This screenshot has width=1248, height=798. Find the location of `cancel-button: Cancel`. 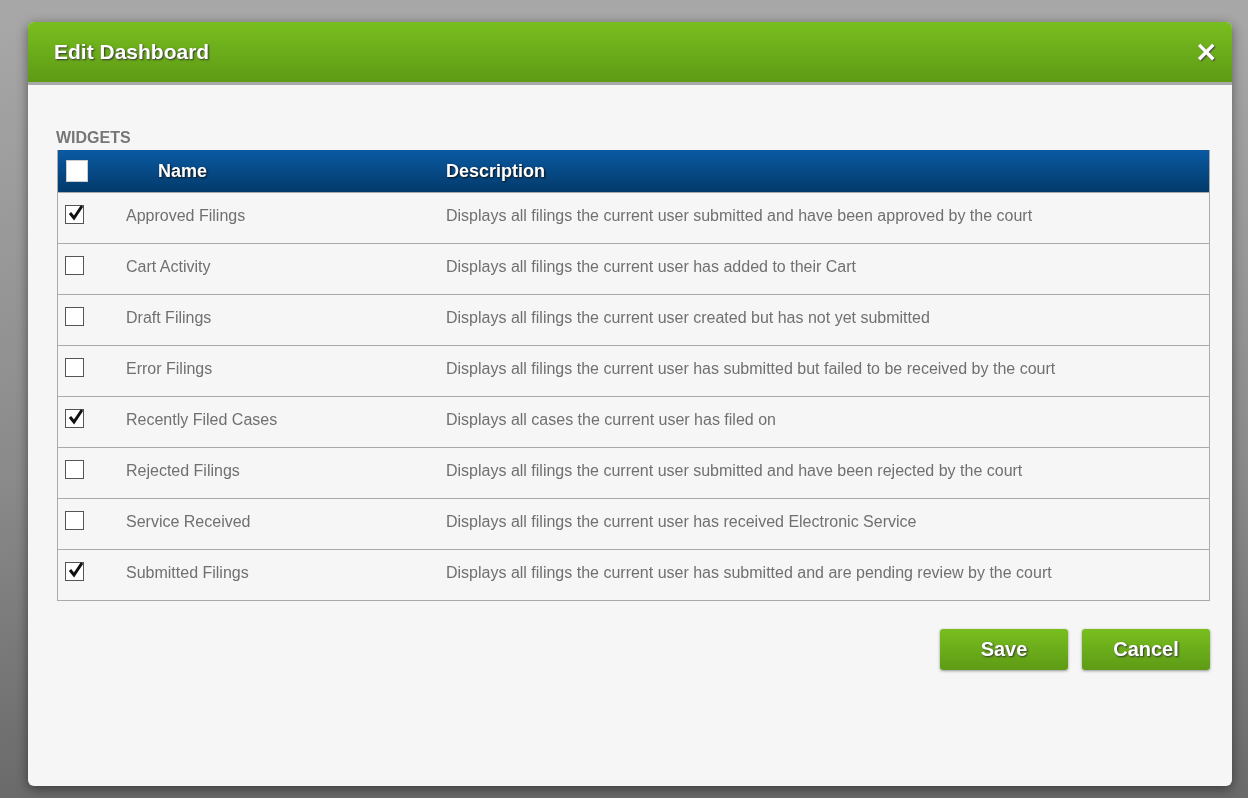

cancel-button: Cancel is located at coordinates (1146, 649).